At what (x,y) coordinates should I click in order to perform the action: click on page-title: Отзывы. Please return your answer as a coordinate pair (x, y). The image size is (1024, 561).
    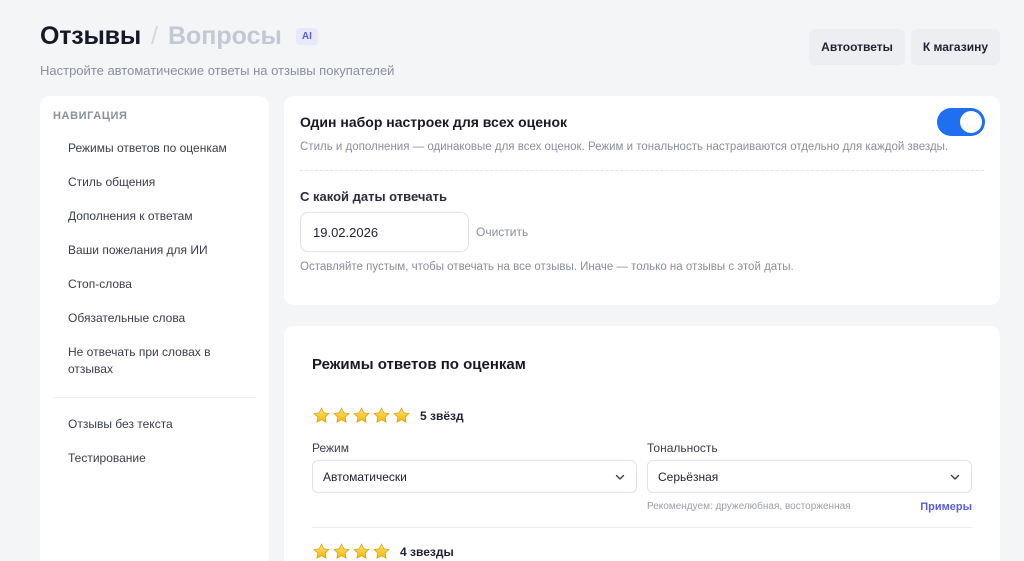
    Looking at the image, I should click on (90, 36).